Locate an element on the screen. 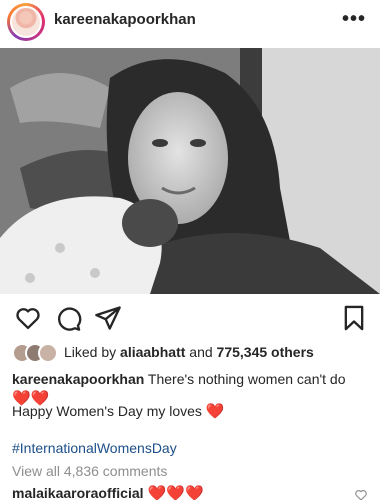 This screenshot has width=380, height=500. hashtag-link: #InternationalWomensDay is located at coordinates (94, 448).